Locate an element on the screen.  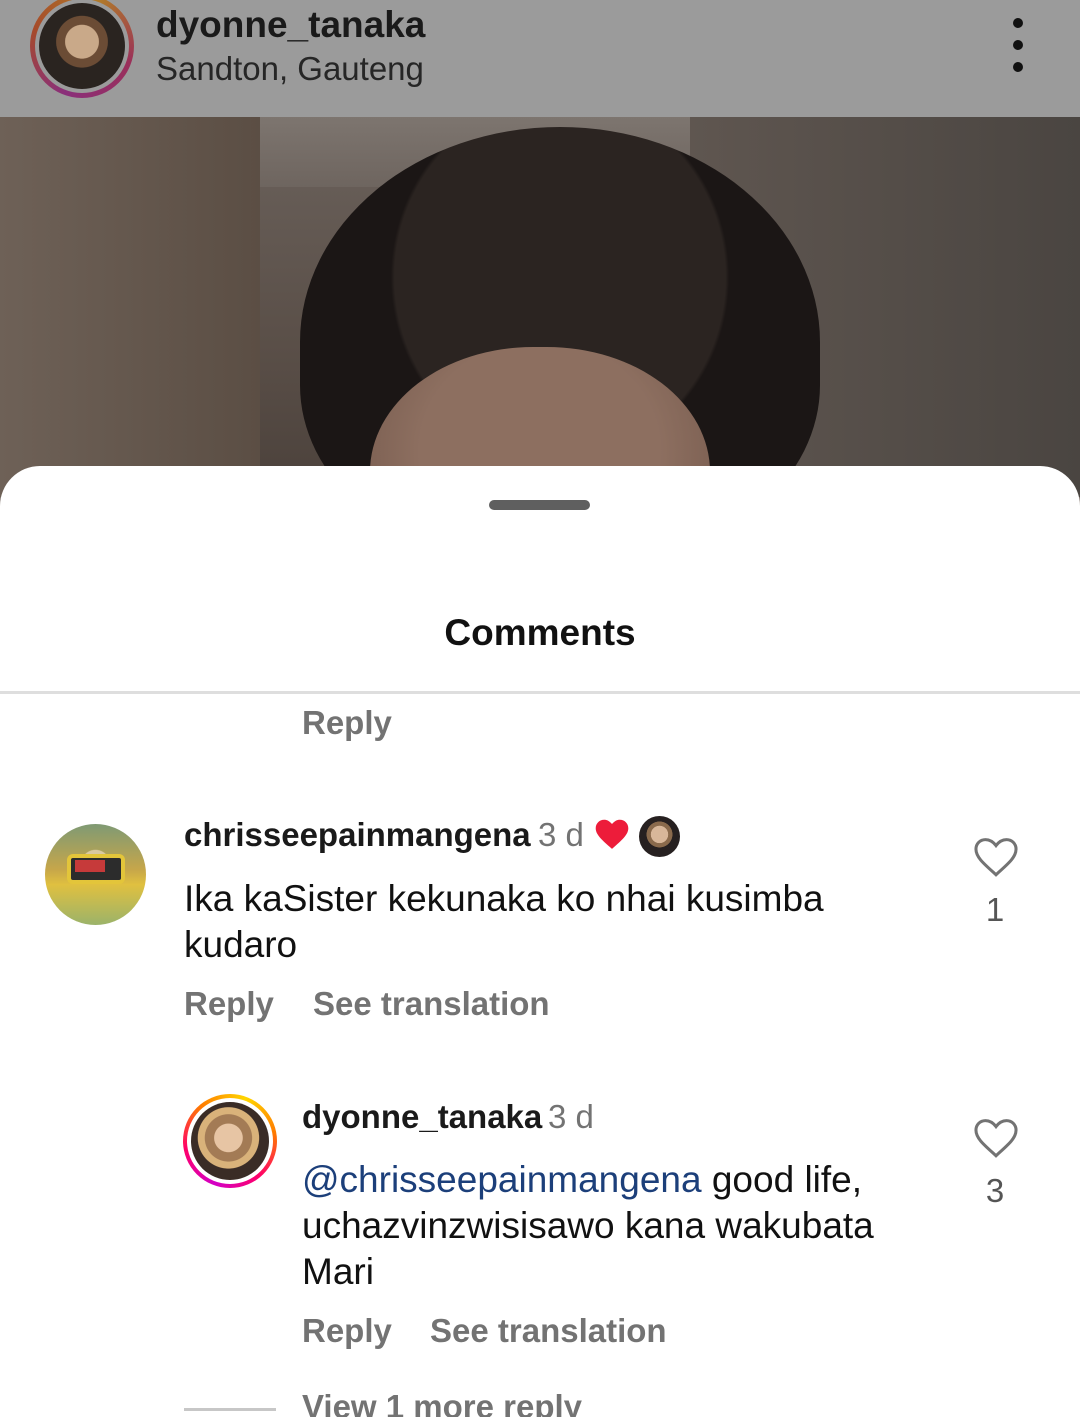
previous-comment-reply-button: Reply is located at coordinates (347, 723).